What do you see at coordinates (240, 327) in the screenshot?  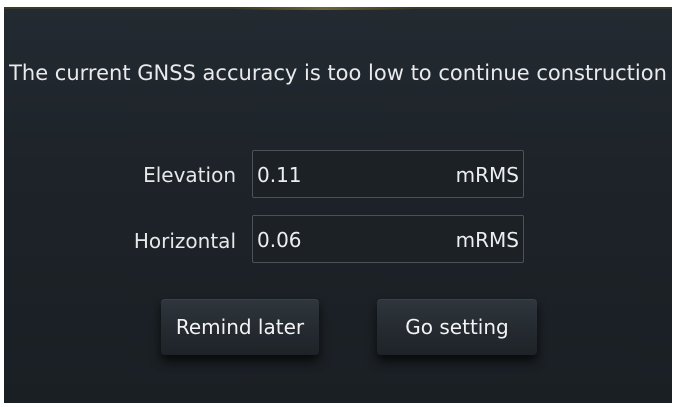 I see `remind-later-button: Remind later` at bounding box center [240, 327].